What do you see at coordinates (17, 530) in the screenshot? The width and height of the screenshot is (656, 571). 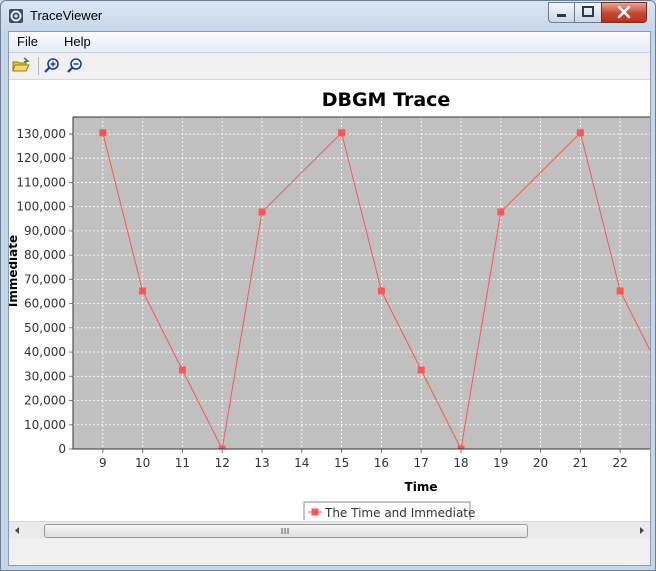 I see `scroll-left-icon` at bounding box center [17, 530].